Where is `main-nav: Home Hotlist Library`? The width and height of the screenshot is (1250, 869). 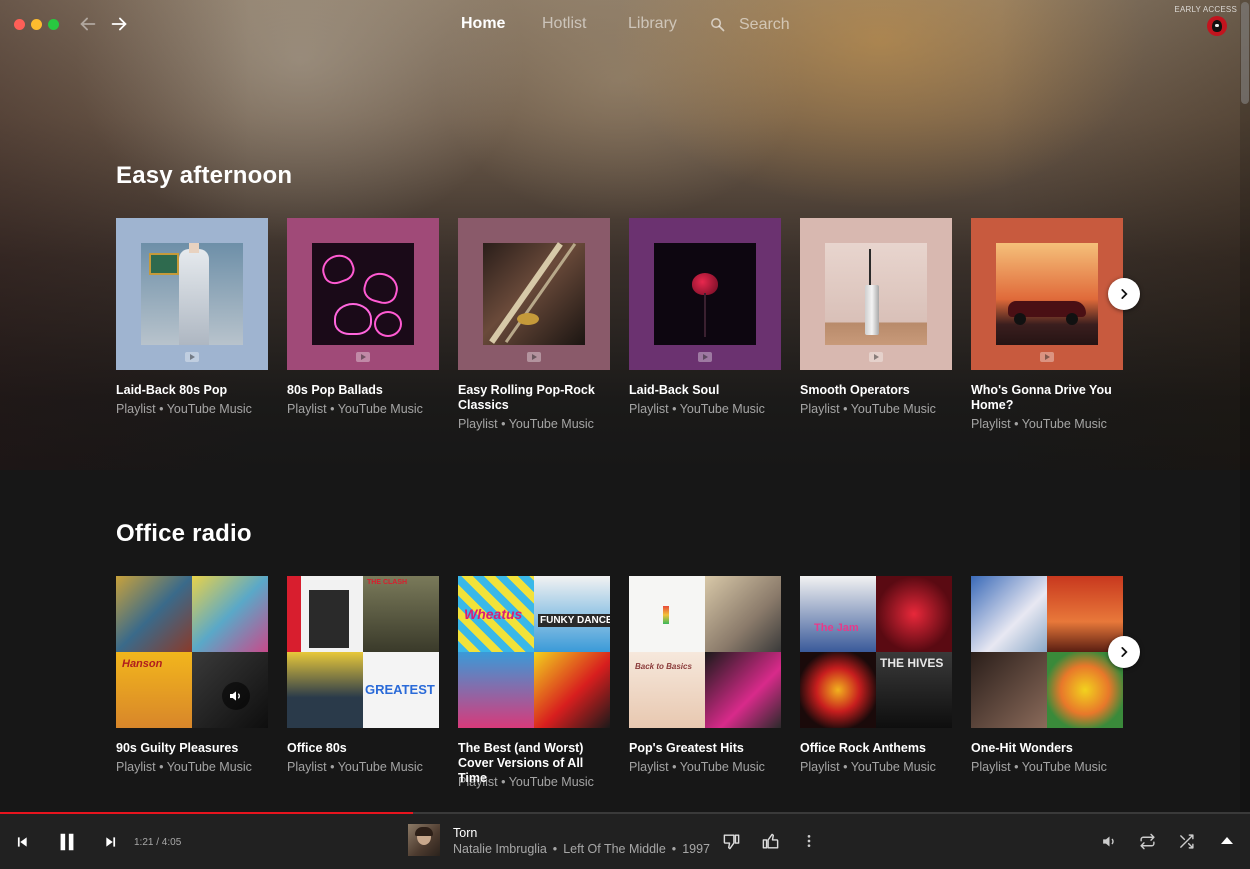 main-nav: Home Hotlist Library is located at coordinates (625, 25).